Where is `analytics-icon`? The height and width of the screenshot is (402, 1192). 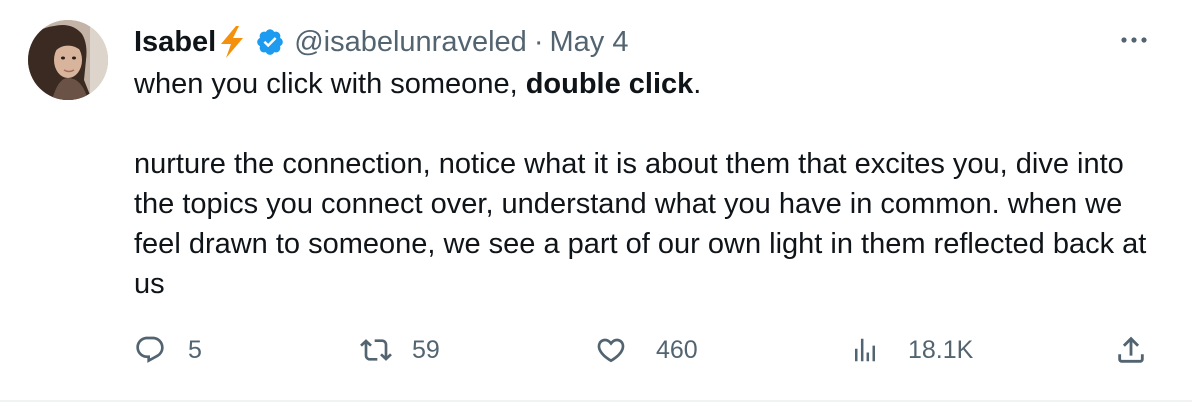
analytics-icon is located at coordinates (865, 350).